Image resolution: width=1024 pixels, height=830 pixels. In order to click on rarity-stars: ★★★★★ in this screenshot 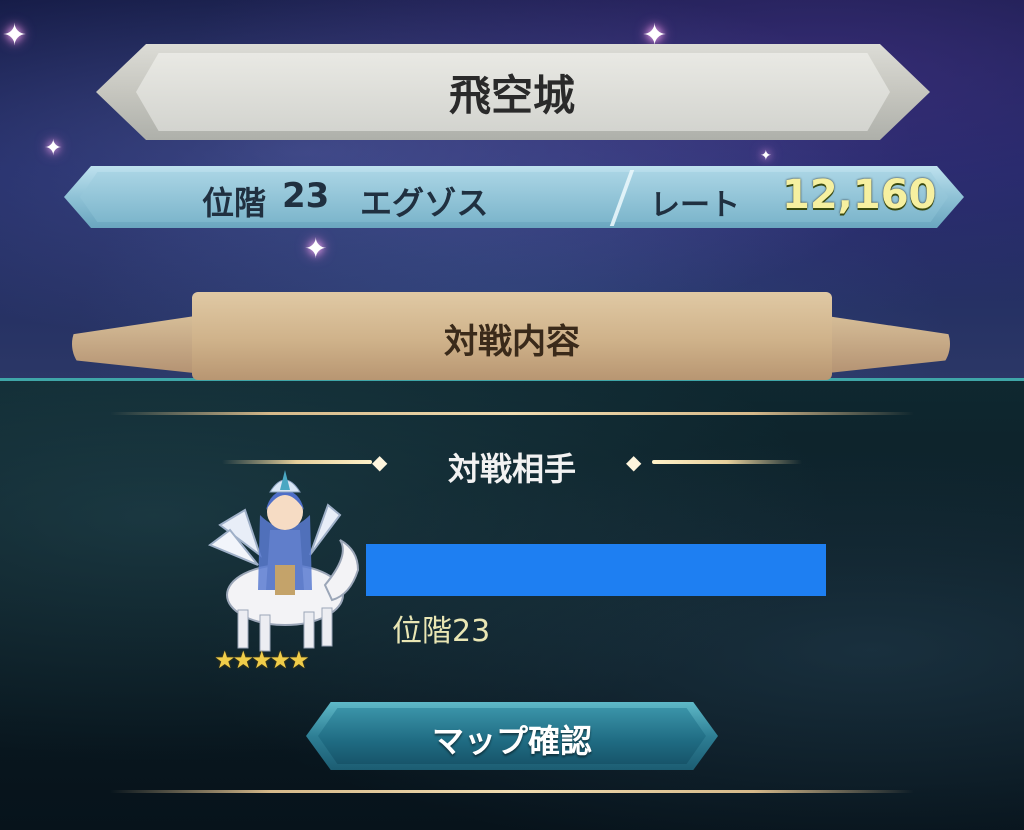, I will do `click(262, 660)`.